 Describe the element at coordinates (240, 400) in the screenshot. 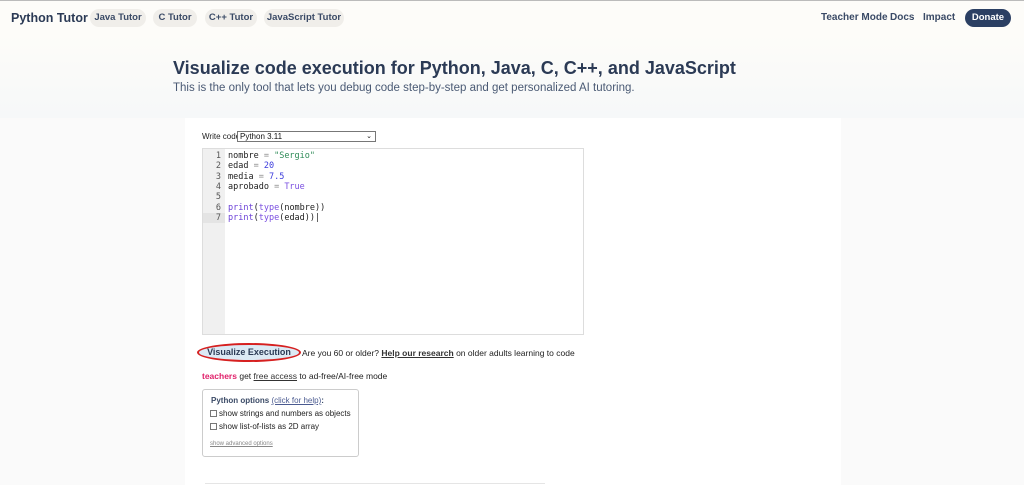

I see `options-title-text: Python options` at that location.